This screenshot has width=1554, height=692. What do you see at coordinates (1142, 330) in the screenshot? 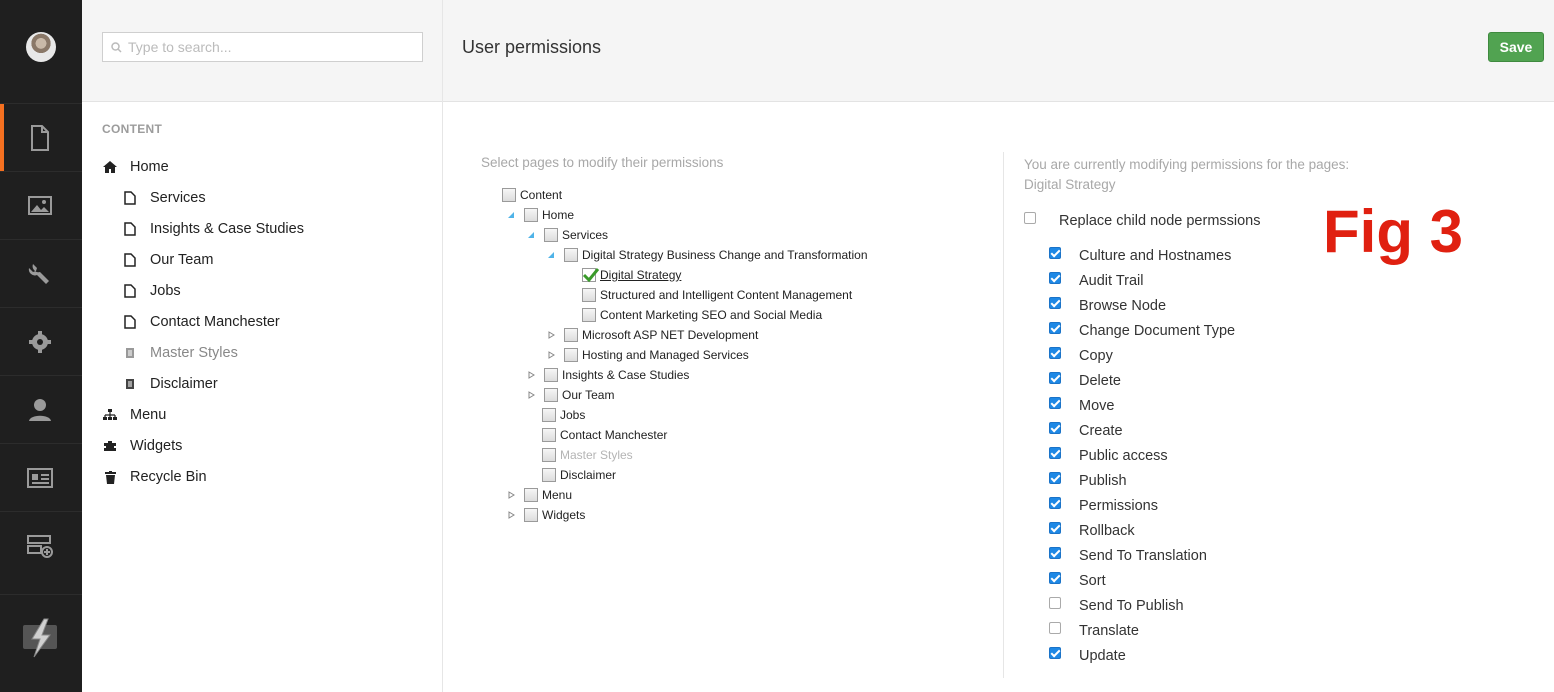
I see `permission-row: Change Document Type` at bounding box center [1142, 330].